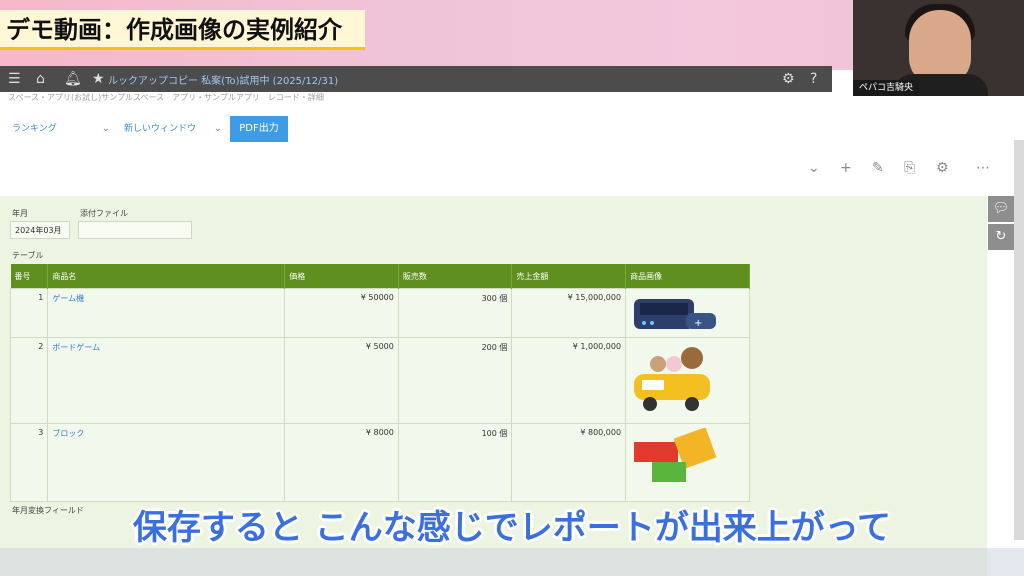  I want to click on webcam-overlay: ペパコ吉騎央, so click(938, 48).